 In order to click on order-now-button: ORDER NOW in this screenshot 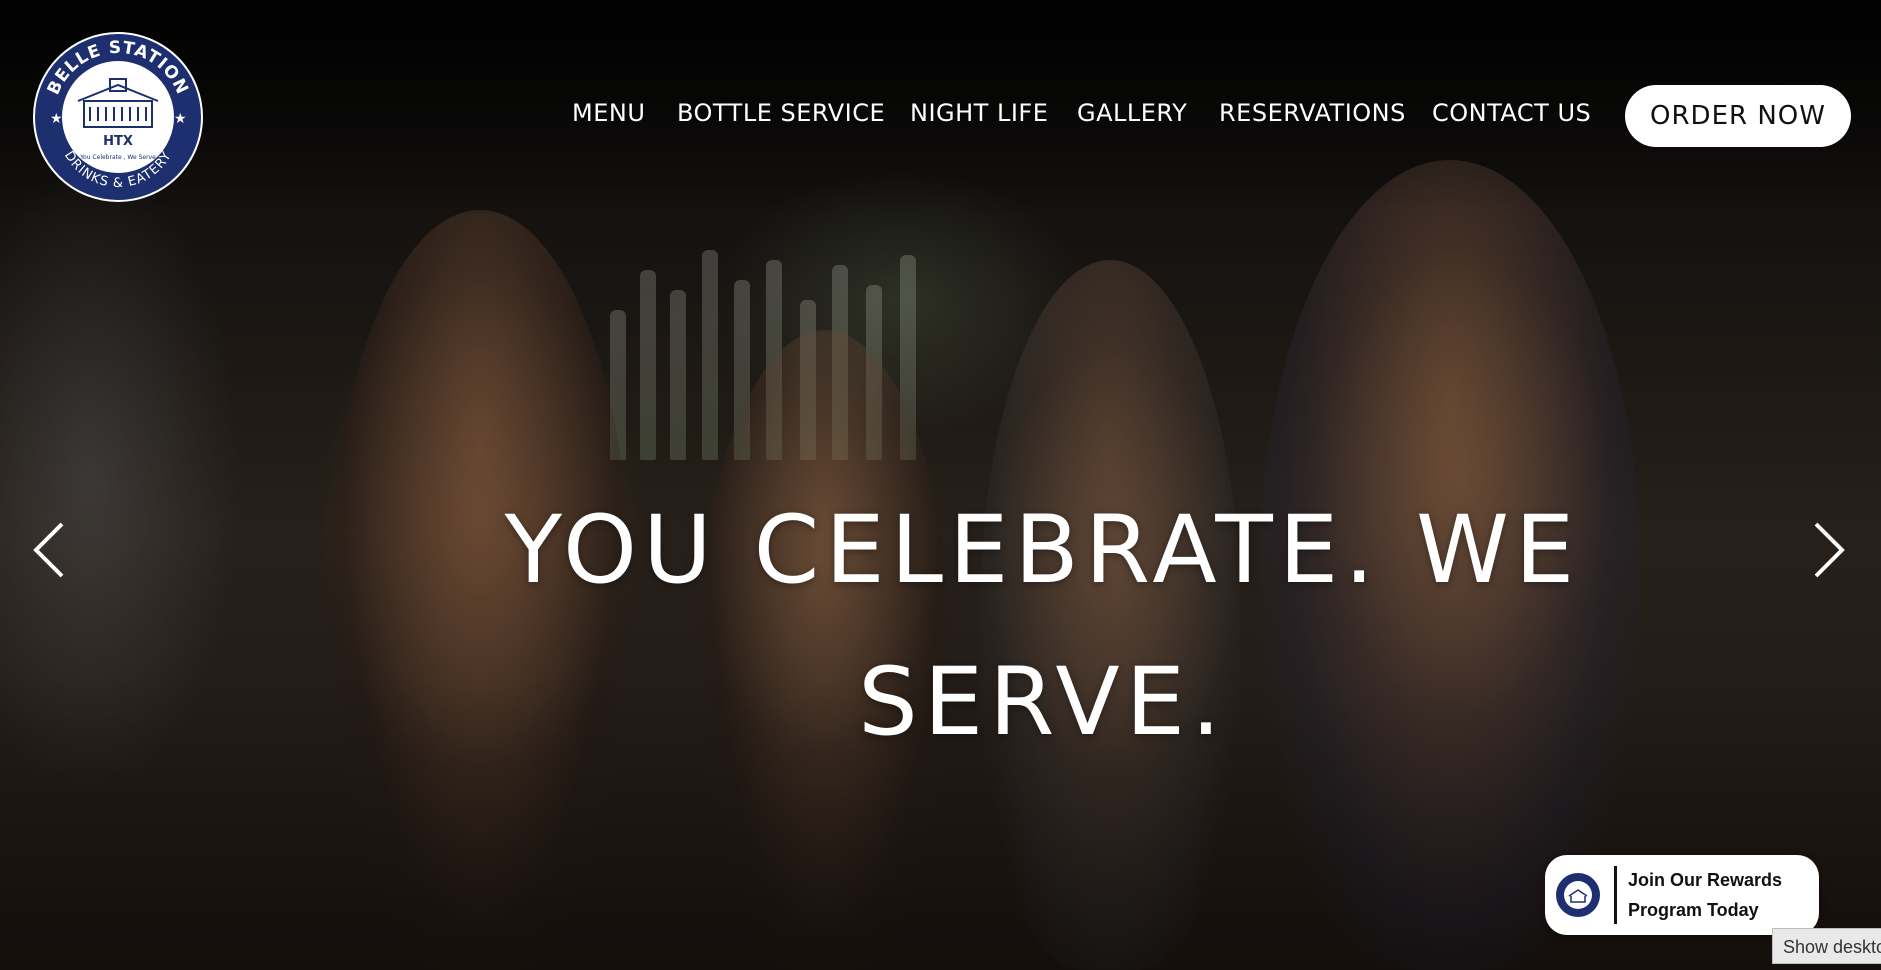, I will do `click(1738, 116)`.